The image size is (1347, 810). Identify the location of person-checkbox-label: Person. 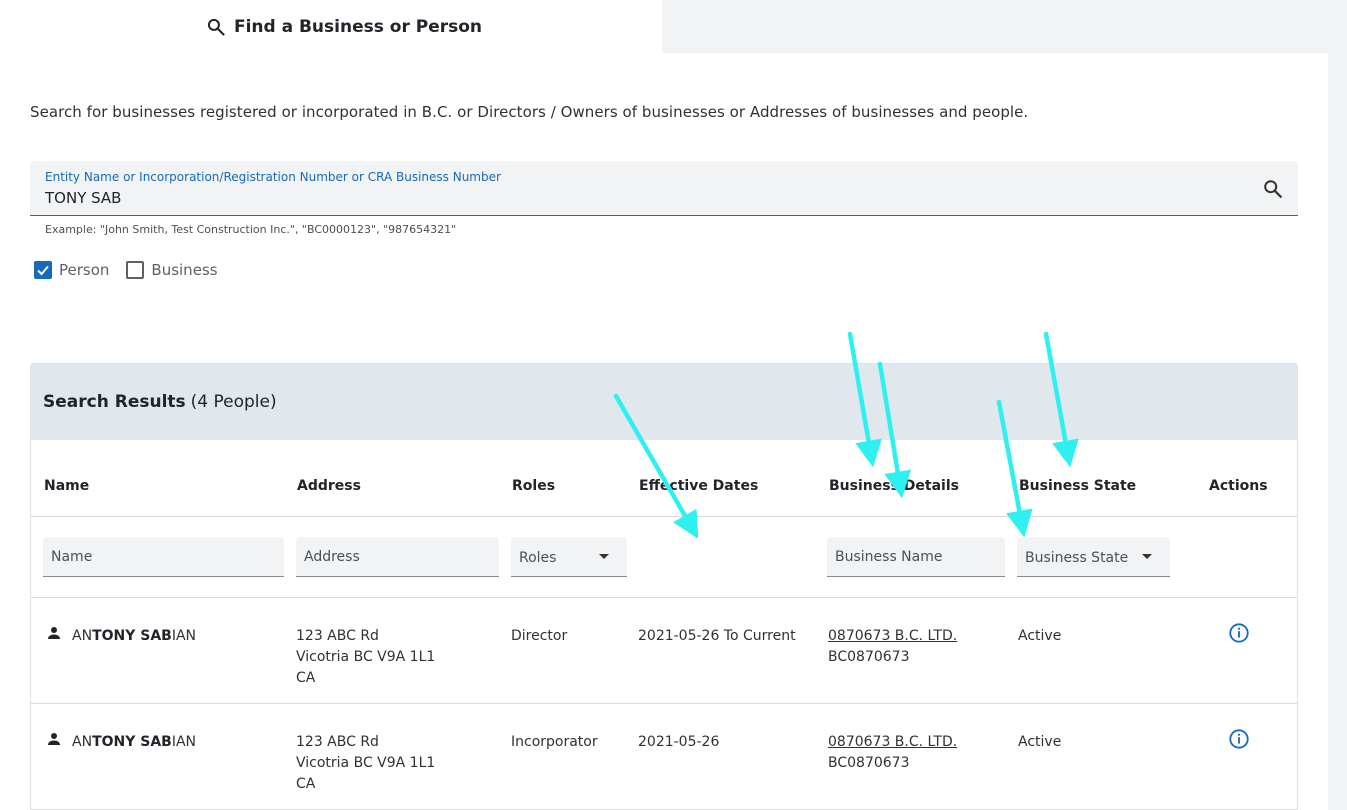
(84, 270).